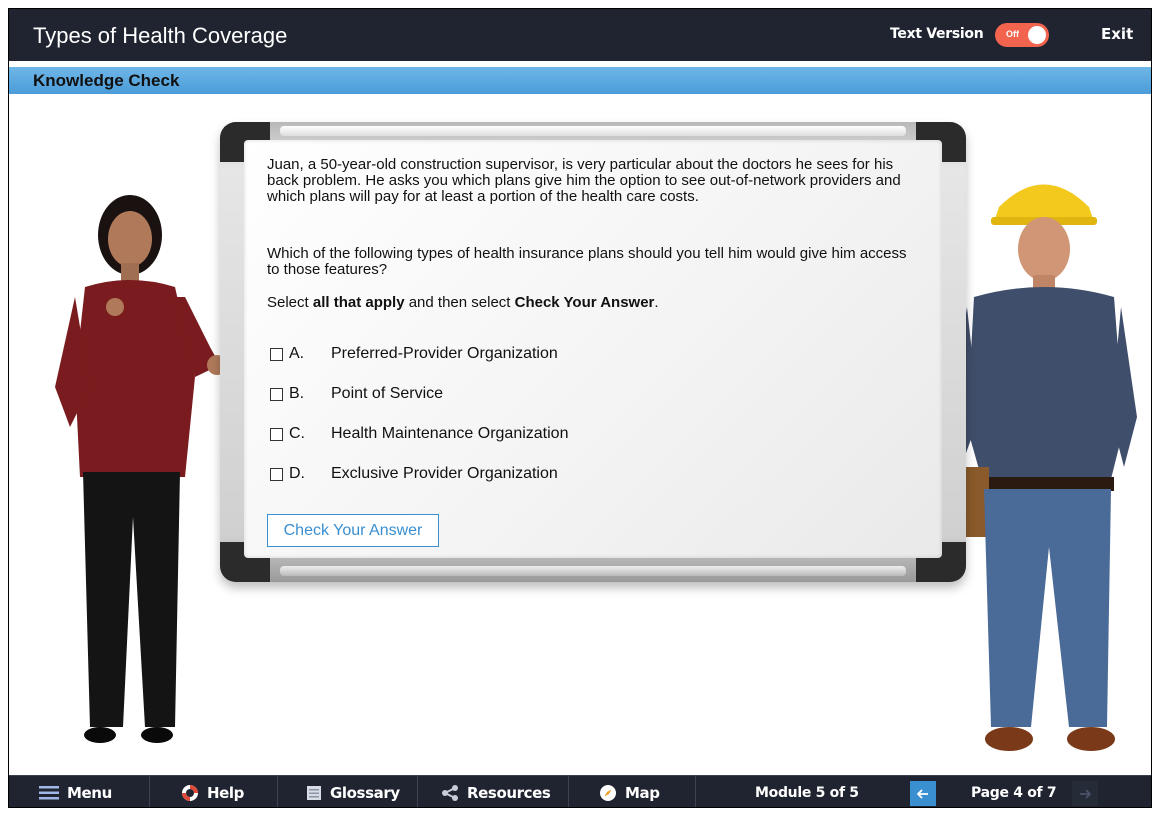  Describe the element at coordinates (1014, 793) in the screenshot. I see `page-indicator: Page 4 of 7` at that location.